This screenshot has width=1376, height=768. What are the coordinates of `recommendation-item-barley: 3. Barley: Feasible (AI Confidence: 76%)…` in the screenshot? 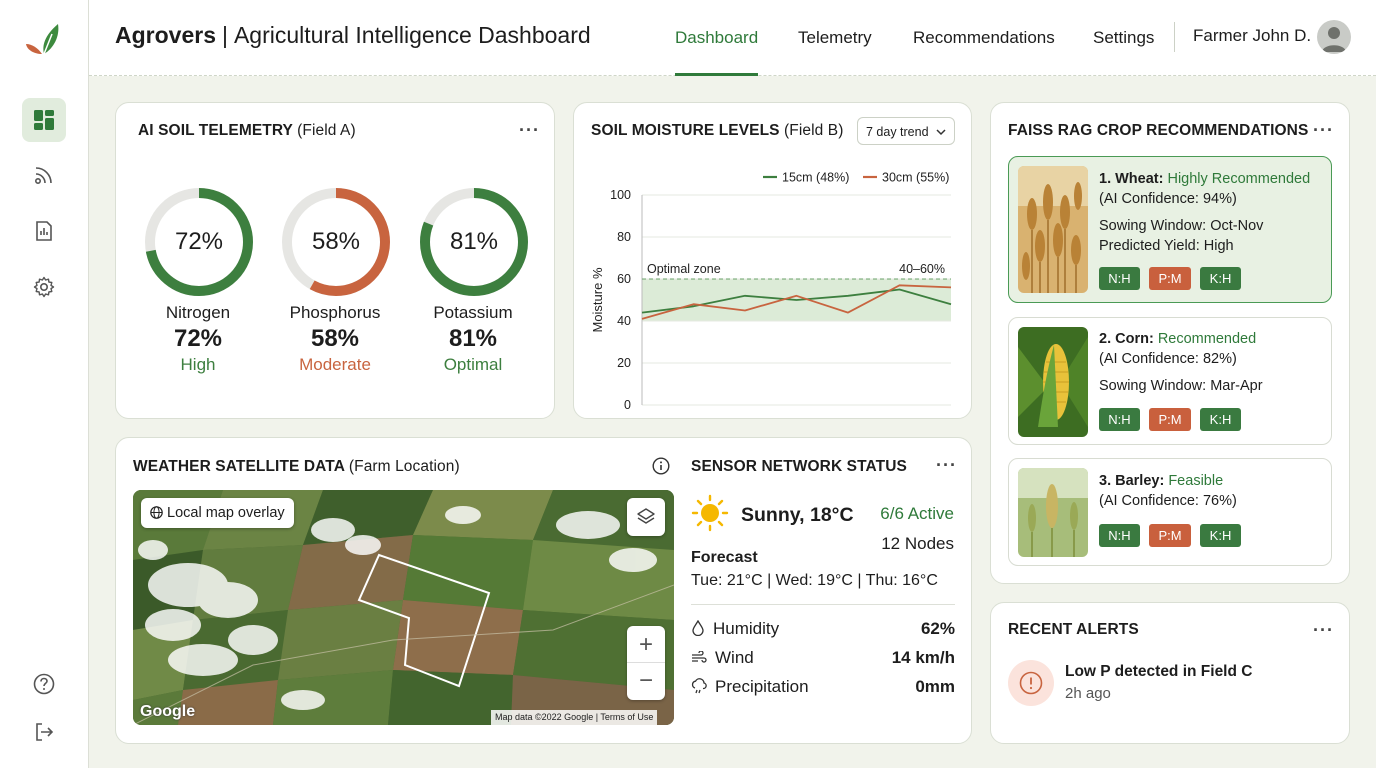 It's located at (1170, 512).